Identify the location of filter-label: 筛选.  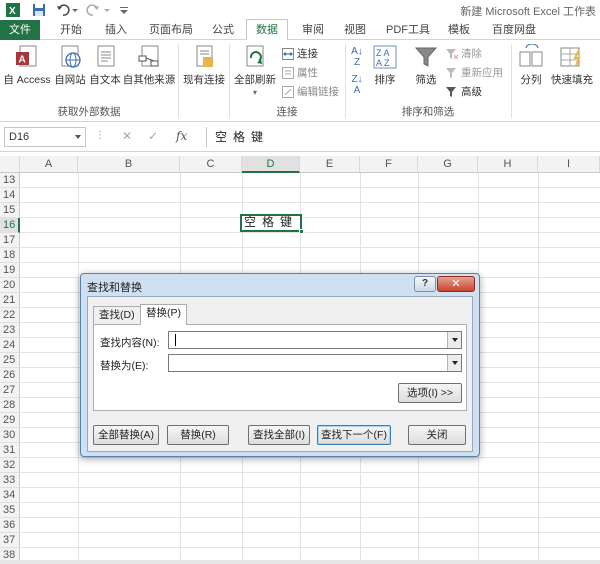
(426, 80).